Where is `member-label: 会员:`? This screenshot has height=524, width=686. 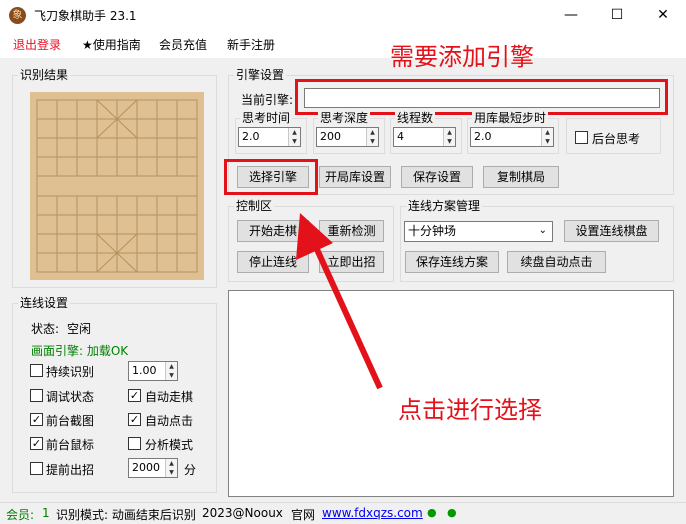 member-label: 会员: is located at coordinates (20, 515).